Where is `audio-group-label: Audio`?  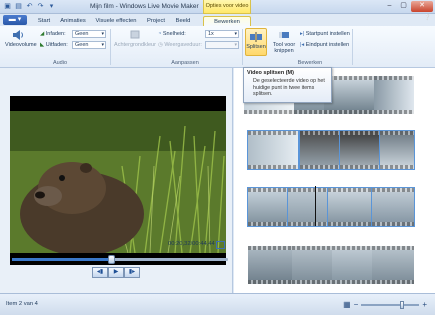
audio-group-label: Audio is located at coordinates (60, 63).